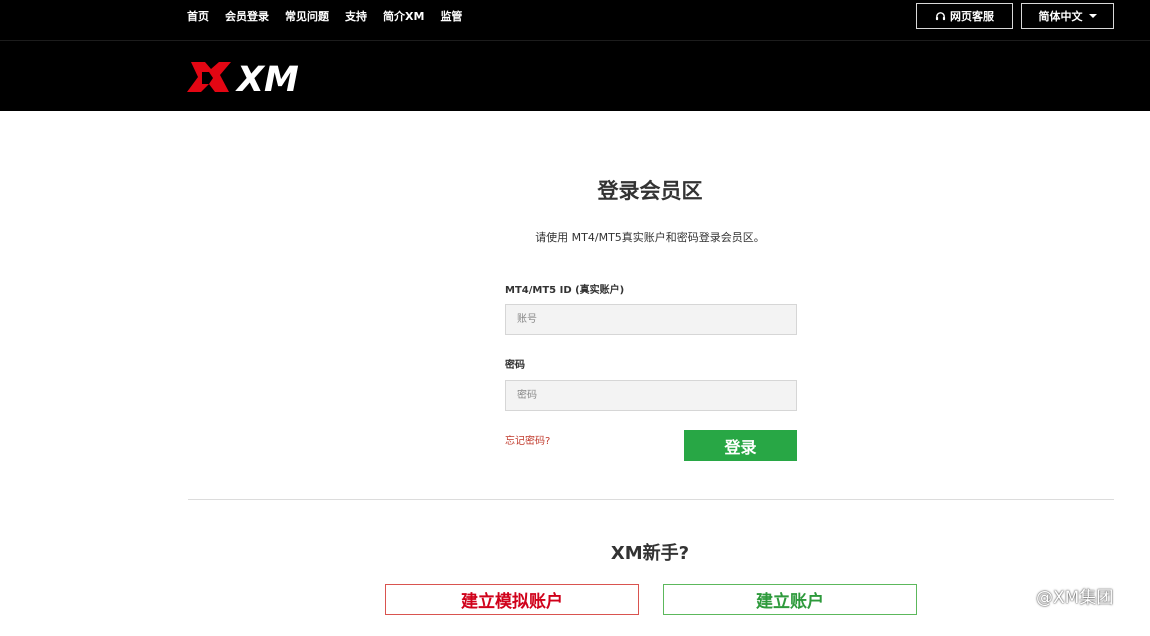 This screenshot has height=636, width=1150. Describe the element at coordinates (650, 191) in the screenshot. I see `page-title: 登录会员区` at that location.